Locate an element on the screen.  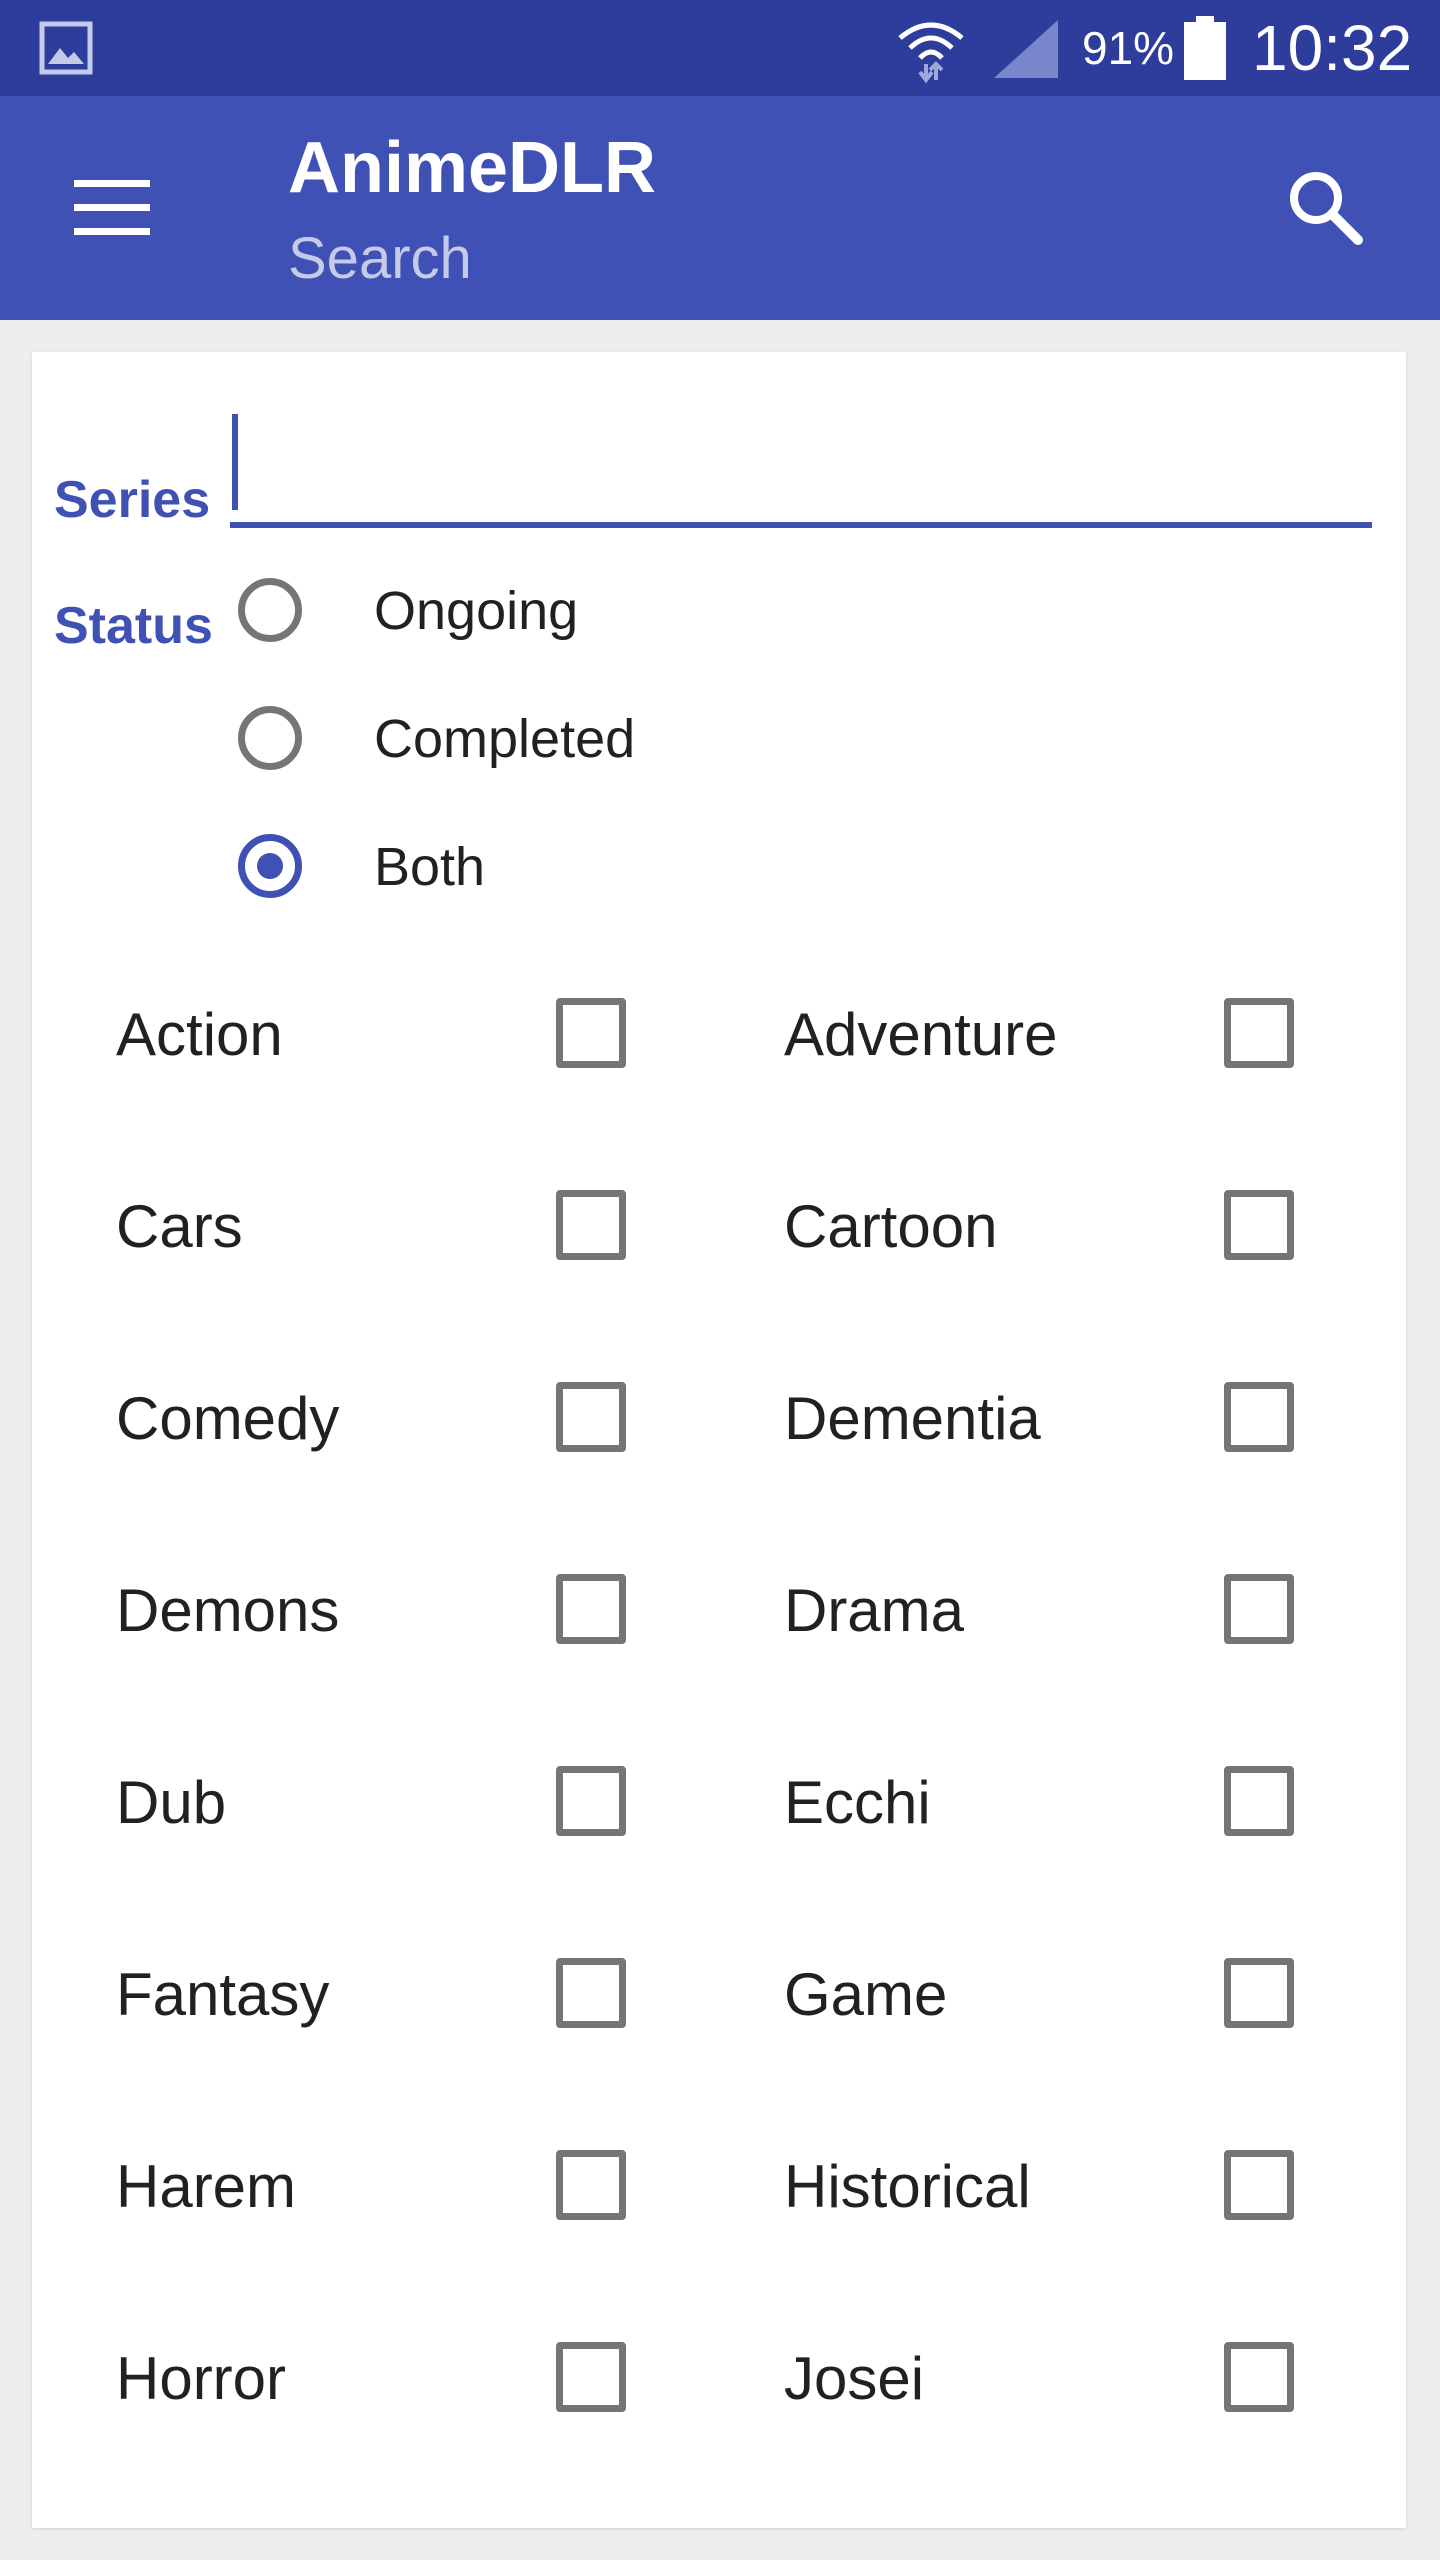
radio-label: Ongoing is located at coordinates (476, 611).